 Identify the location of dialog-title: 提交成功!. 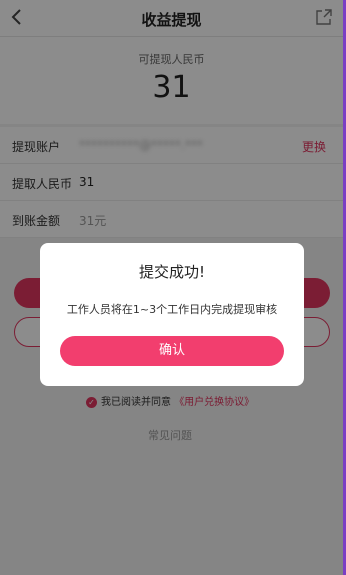
(171, 272).